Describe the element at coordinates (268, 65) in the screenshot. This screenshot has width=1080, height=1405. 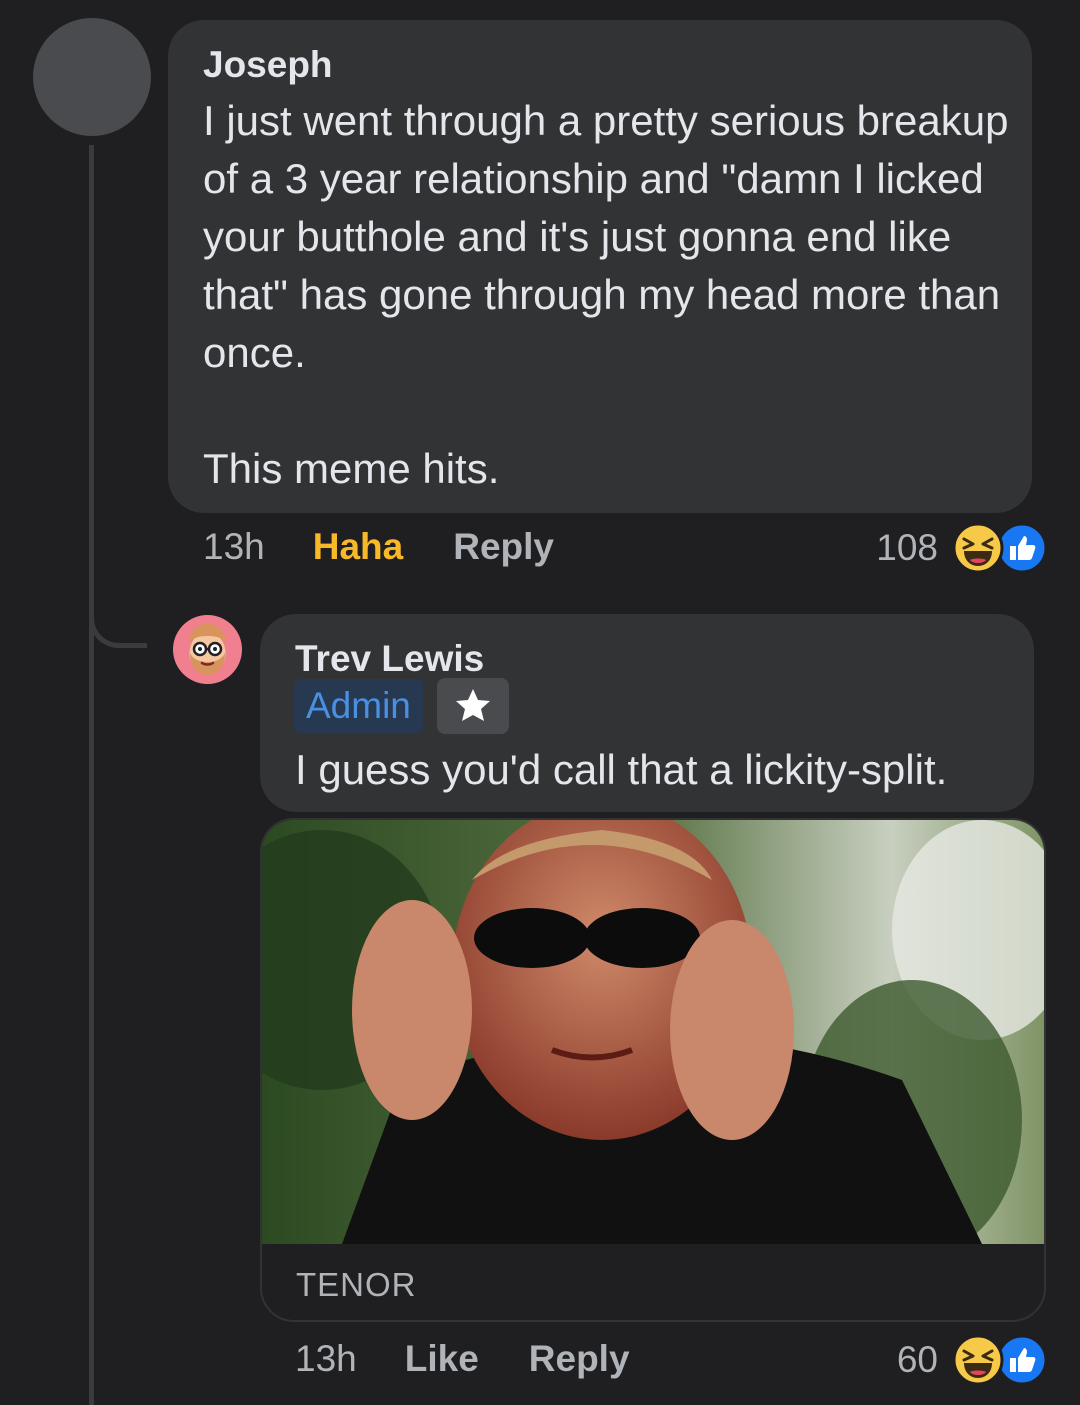
I see `comment-author: Joseph` at that location.